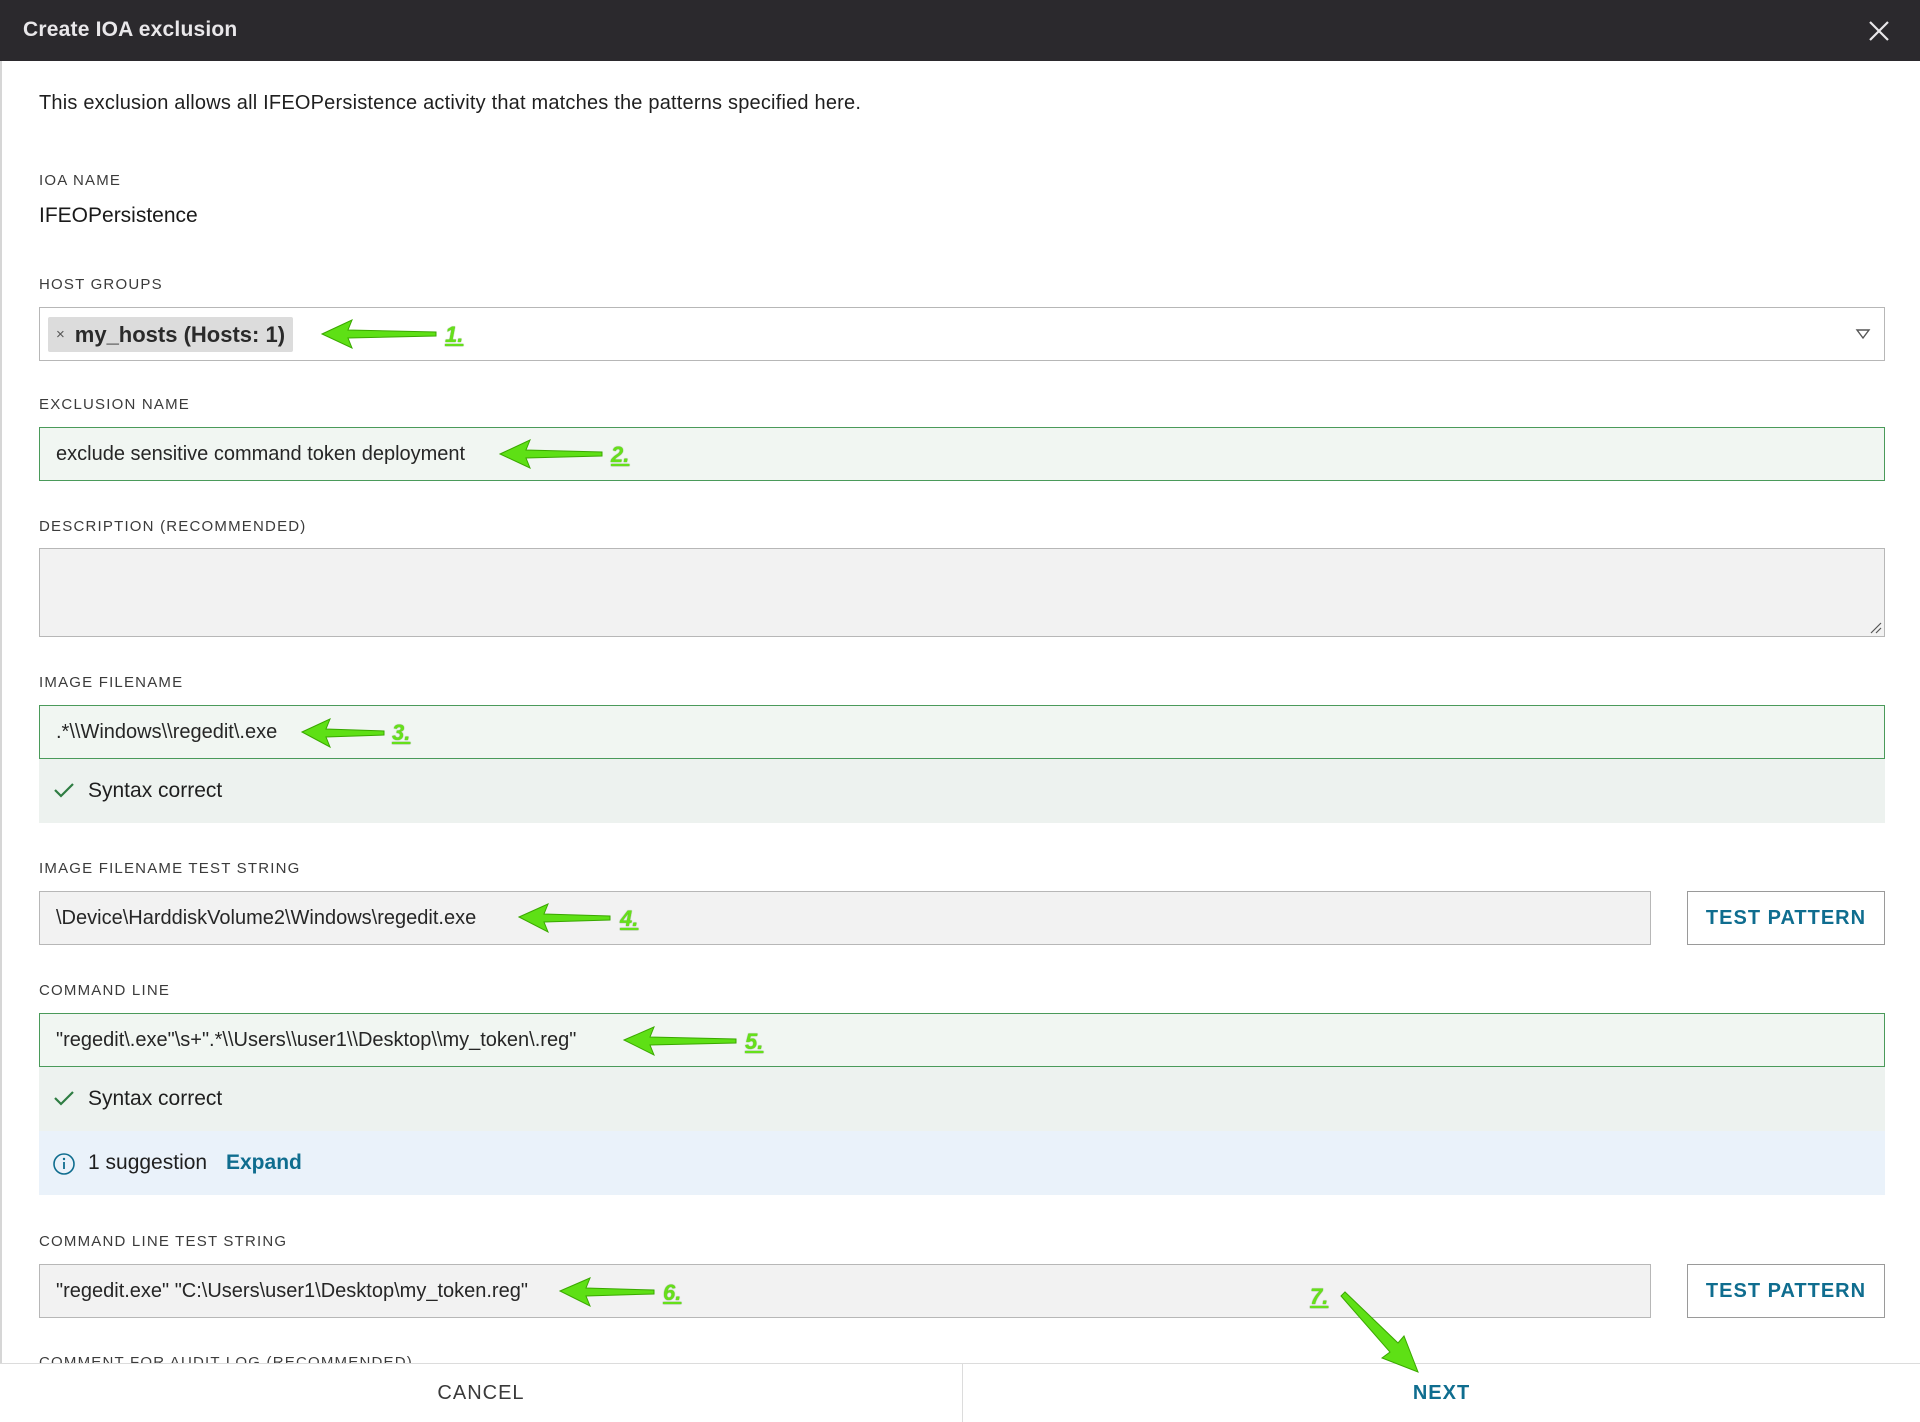 The image size is (1920, 1422). What do you see at coordinates (167, 732) in the screenshot?
I see `image-filename-value: .*\\Windows\\regedit\.exe` at bounding box center [167, 732].